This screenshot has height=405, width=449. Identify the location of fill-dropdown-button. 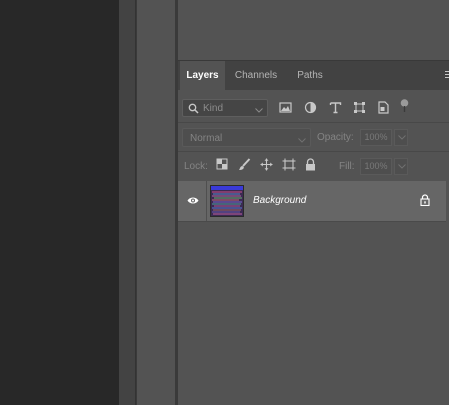
(401, 166).